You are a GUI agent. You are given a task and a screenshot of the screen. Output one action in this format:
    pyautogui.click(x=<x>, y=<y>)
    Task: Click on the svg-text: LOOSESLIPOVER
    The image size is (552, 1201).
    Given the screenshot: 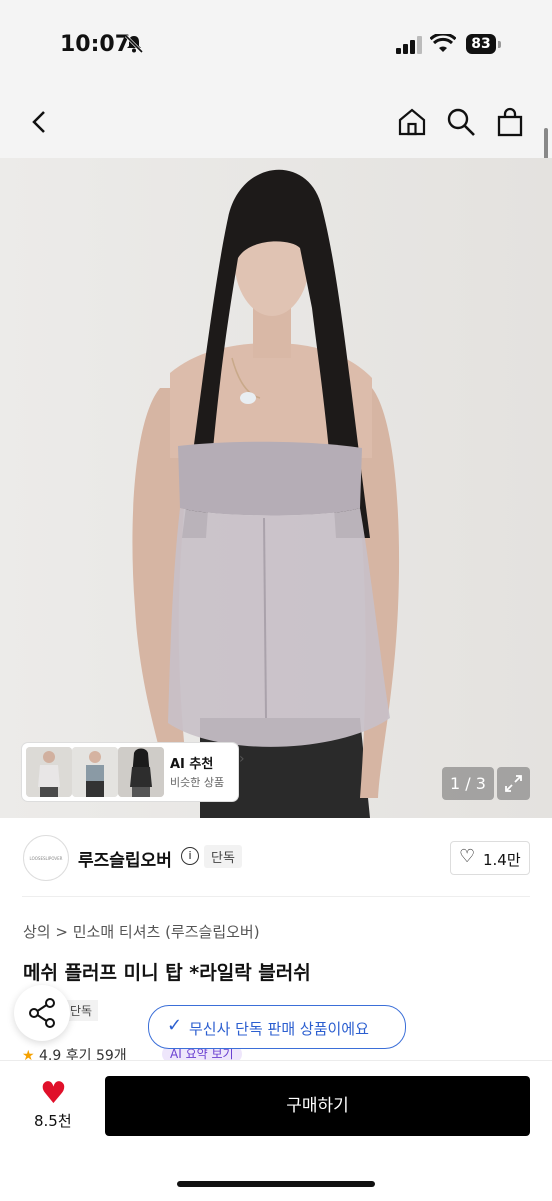 What is the action you would take?
    pyautogui.click(x=46, y=858)
    